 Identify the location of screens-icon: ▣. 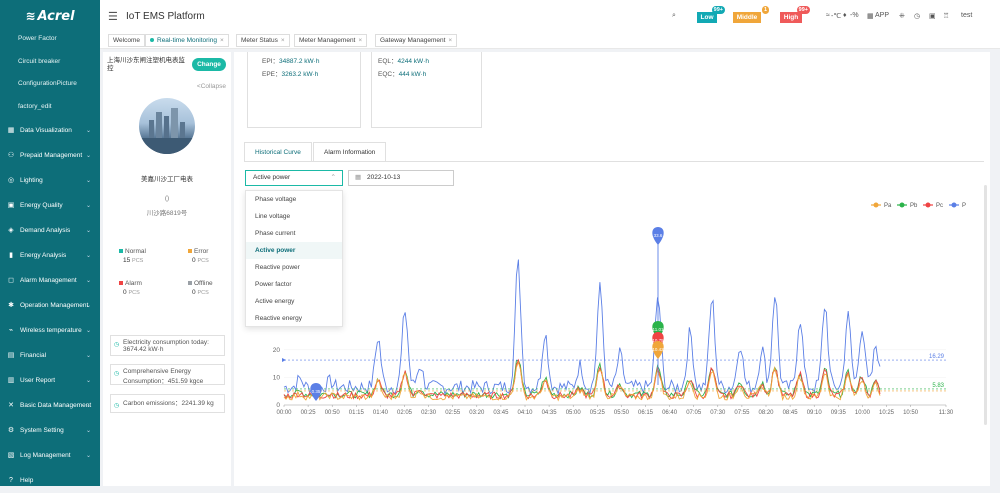
(932, 16).